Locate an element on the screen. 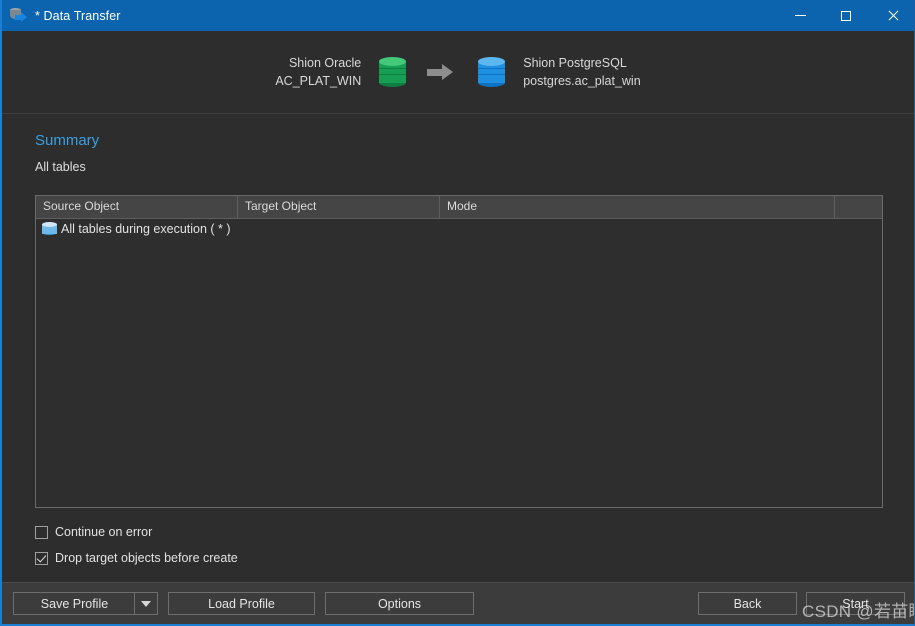  database-icon-blue is located at coordinates (492, 72).